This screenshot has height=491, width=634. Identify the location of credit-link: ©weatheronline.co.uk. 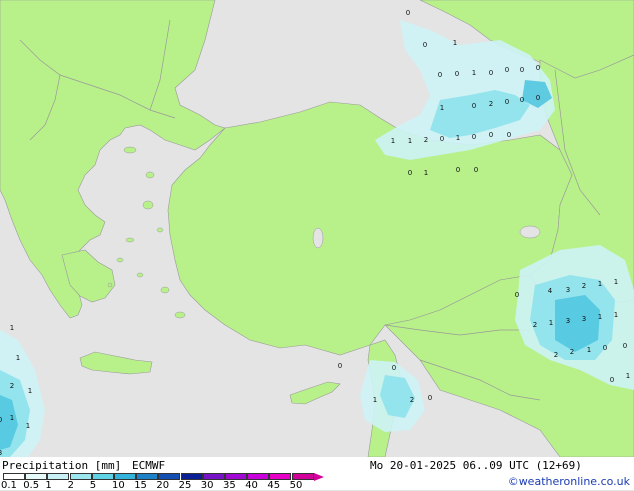
(569, 481).